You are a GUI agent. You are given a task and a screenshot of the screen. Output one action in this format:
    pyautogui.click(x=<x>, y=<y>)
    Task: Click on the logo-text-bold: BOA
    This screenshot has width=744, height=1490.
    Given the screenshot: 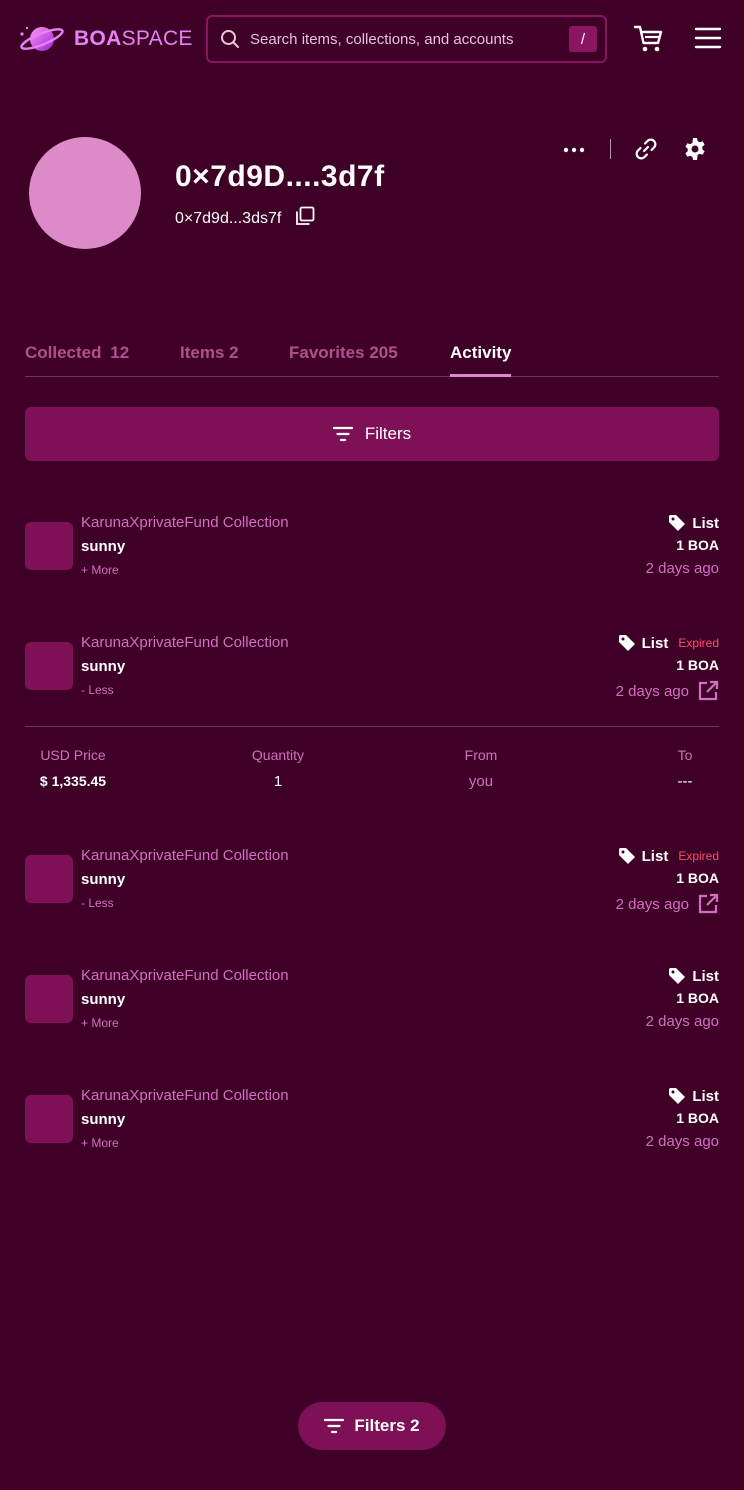 What is the action you would take?
    pyautogui.click(x=98, y=38)
    